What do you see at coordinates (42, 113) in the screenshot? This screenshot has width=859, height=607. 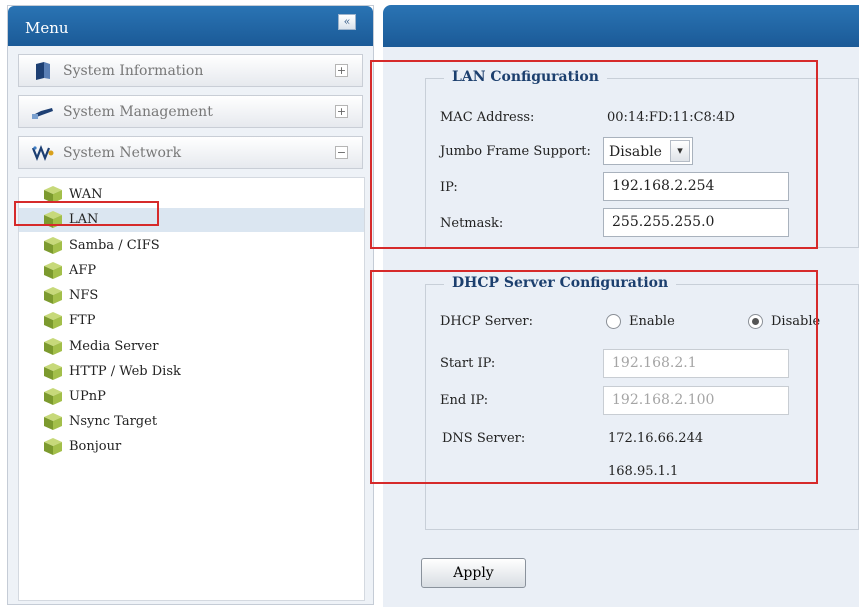 I see `tool-icon` at bounding box center [42, 113].